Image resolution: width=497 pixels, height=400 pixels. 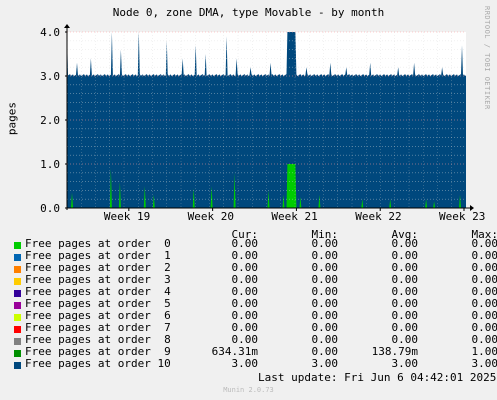 What do you see at coordinates (127, 216) in the screenshot?
I see `x-tick-label: Week 19` at bounding box center [127, 216].